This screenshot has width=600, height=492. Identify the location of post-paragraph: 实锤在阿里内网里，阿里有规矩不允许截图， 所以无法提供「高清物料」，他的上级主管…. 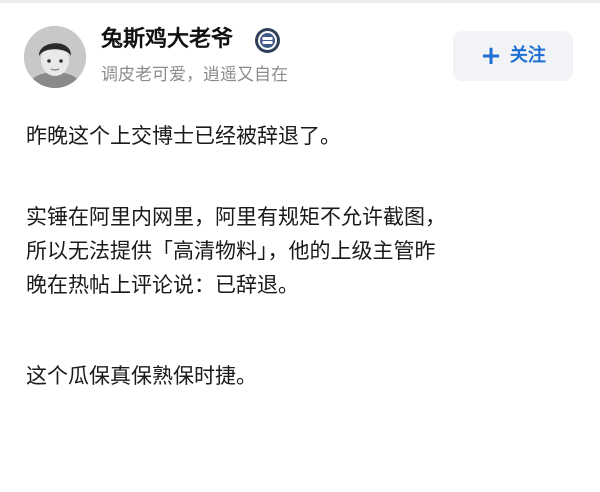
(236, 251).